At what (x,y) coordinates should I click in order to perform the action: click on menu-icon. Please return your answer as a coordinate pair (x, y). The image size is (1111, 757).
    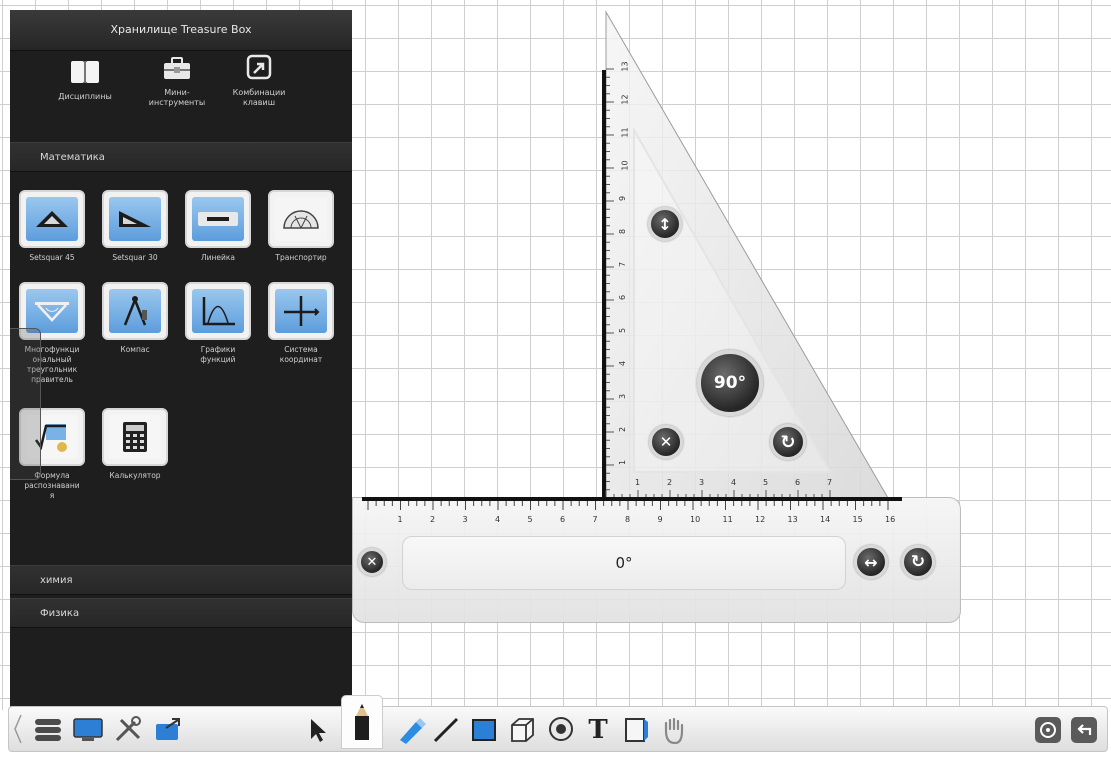
    Looking at the image, I should click on (48, 730).